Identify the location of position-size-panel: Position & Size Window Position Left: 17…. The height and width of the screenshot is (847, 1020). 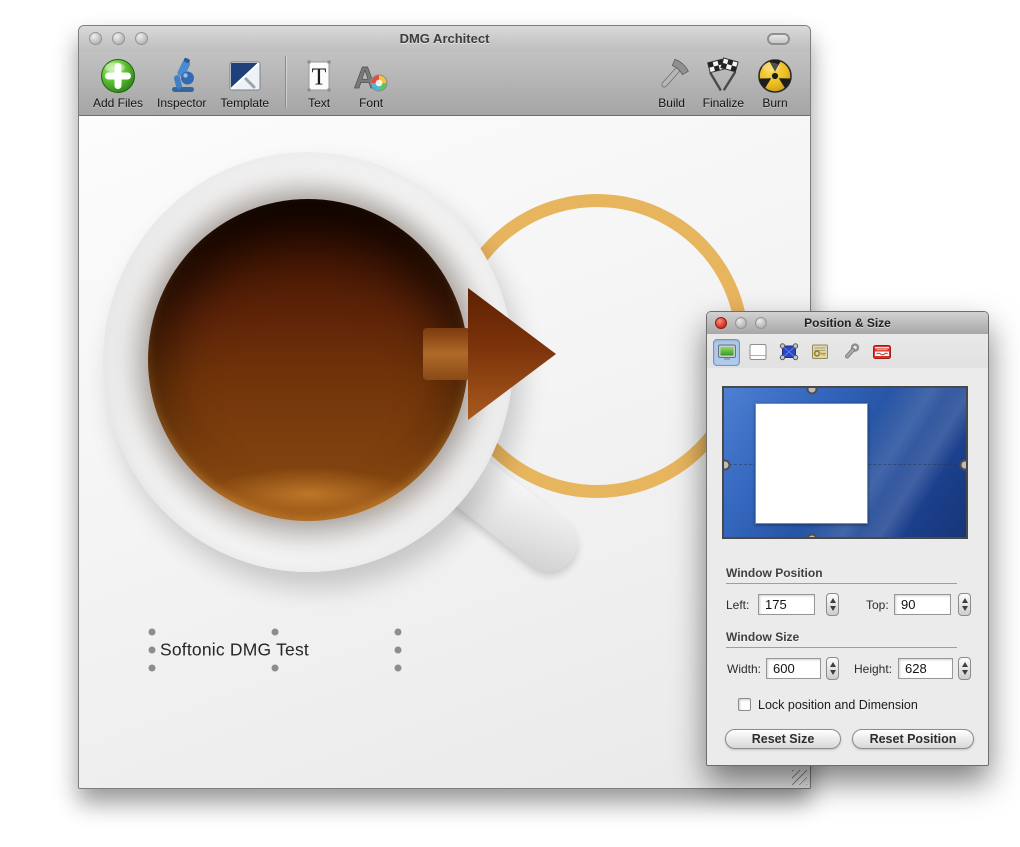
(847, 538).